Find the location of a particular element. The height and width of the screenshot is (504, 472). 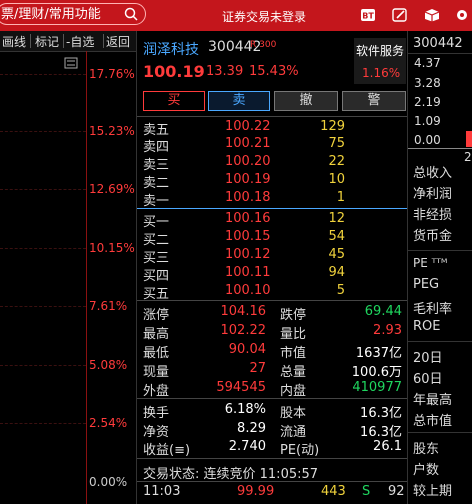

bid-volume: 45 is located at coordinates (336, 254).